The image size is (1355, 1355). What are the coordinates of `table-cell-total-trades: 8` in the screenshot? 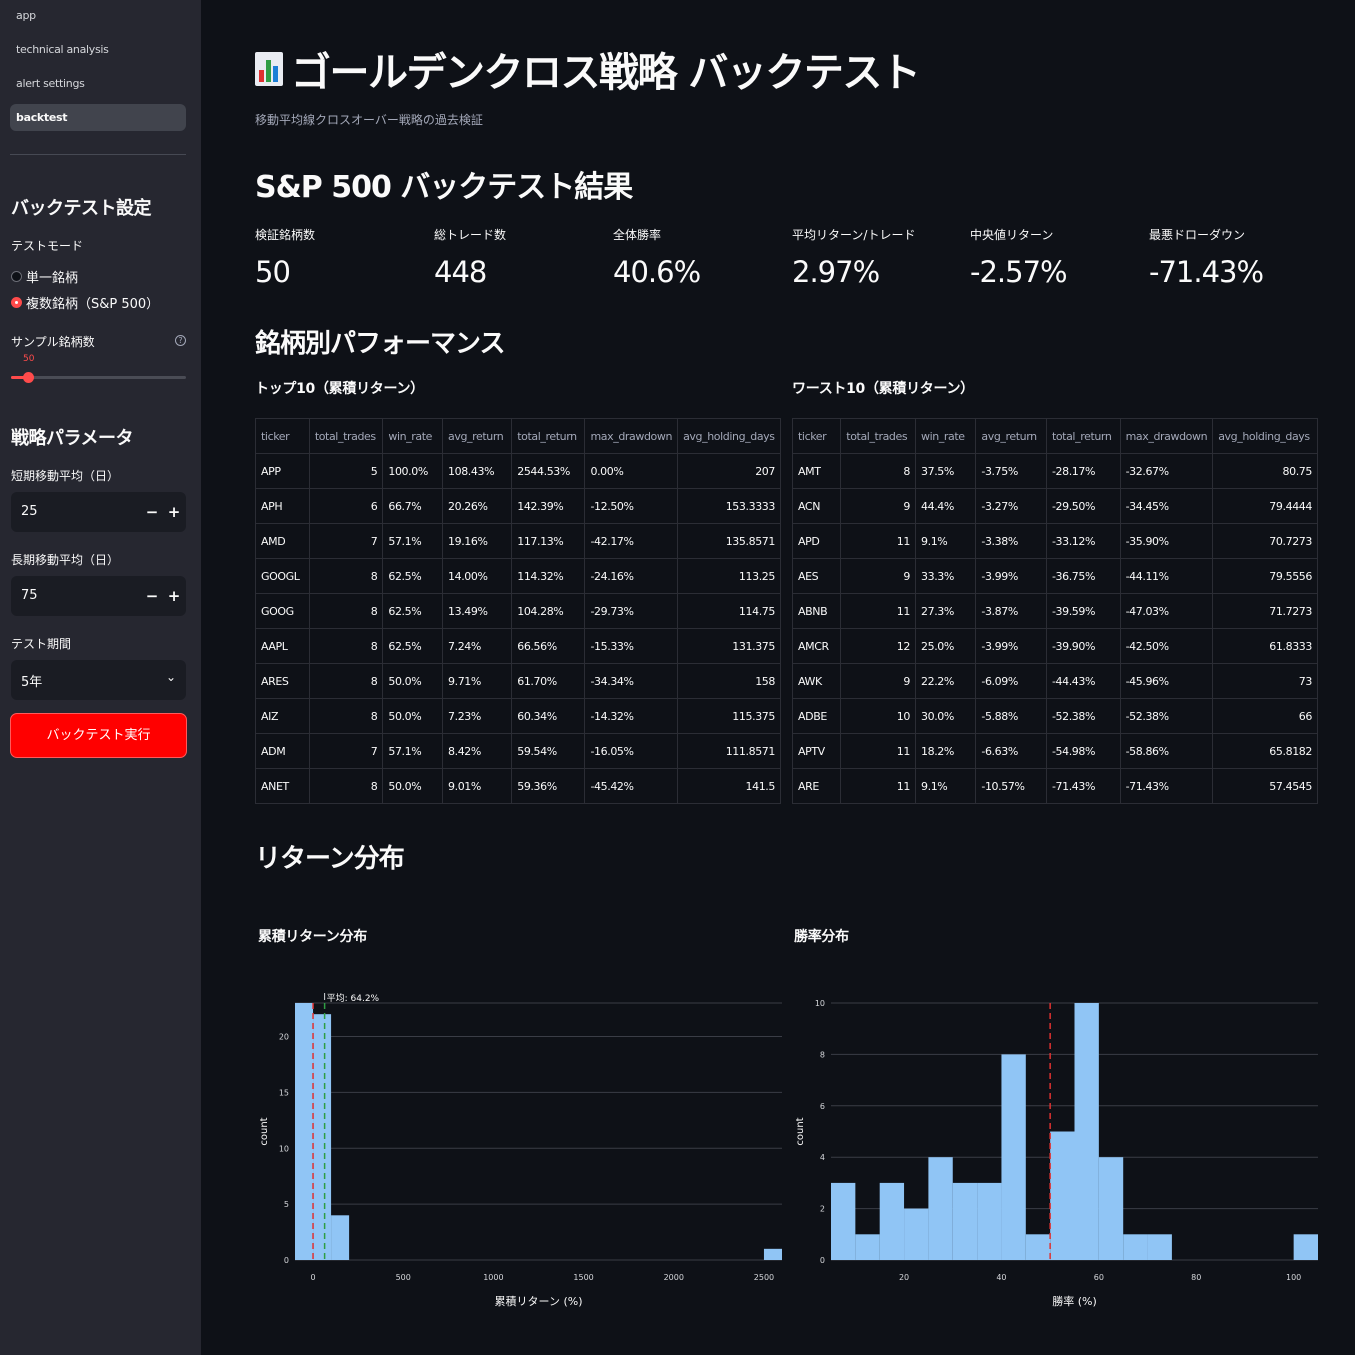 It's located at (346, 646).